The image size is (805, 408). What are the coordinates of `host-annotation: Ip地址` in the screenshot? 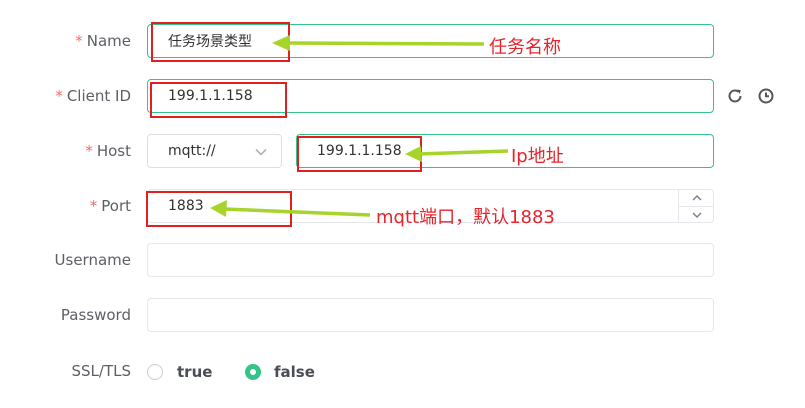 It's located at (537, 156).